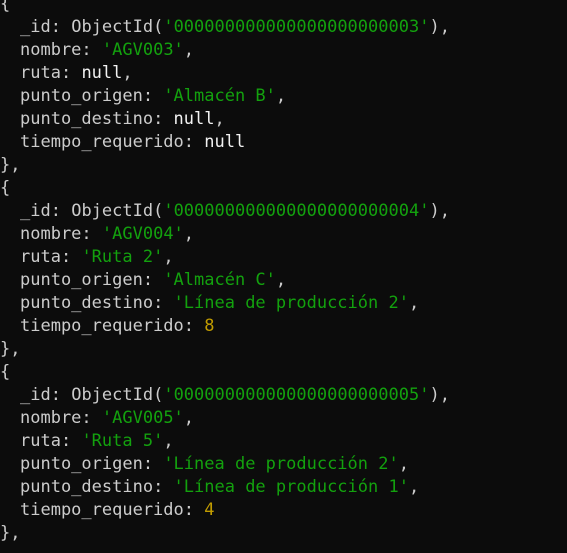 The height and width of the screenshot is (553, 567). What do you see at coordinates (219, 280) in the screenshot?
I see `field-value: 'Almacén C'` at bounding box center [219, 280].